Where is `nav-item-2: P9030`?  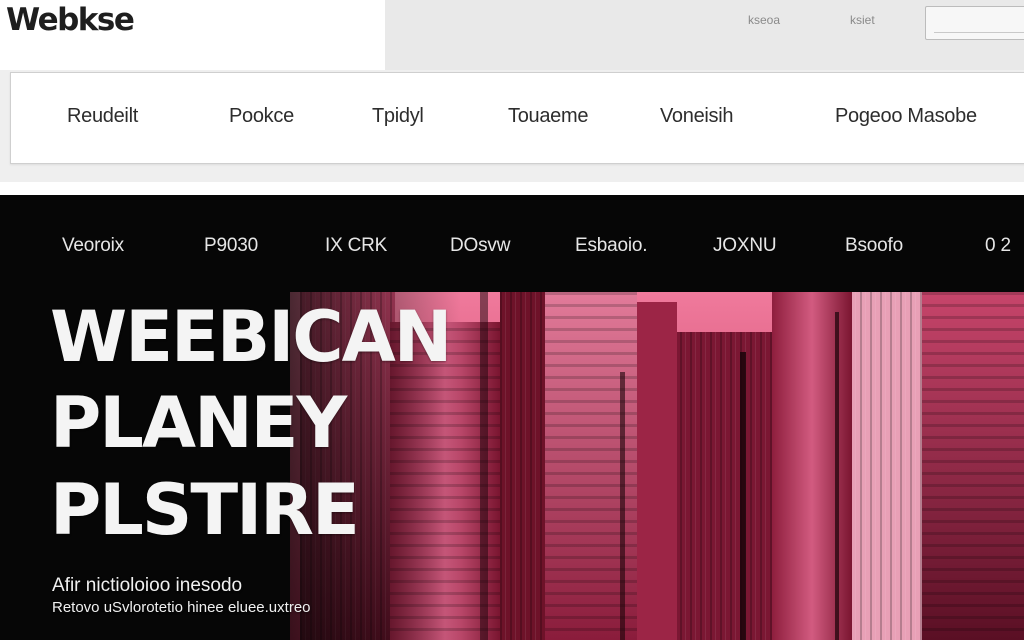
nav-item-2: P9030 is located at coordinates (231, 246).